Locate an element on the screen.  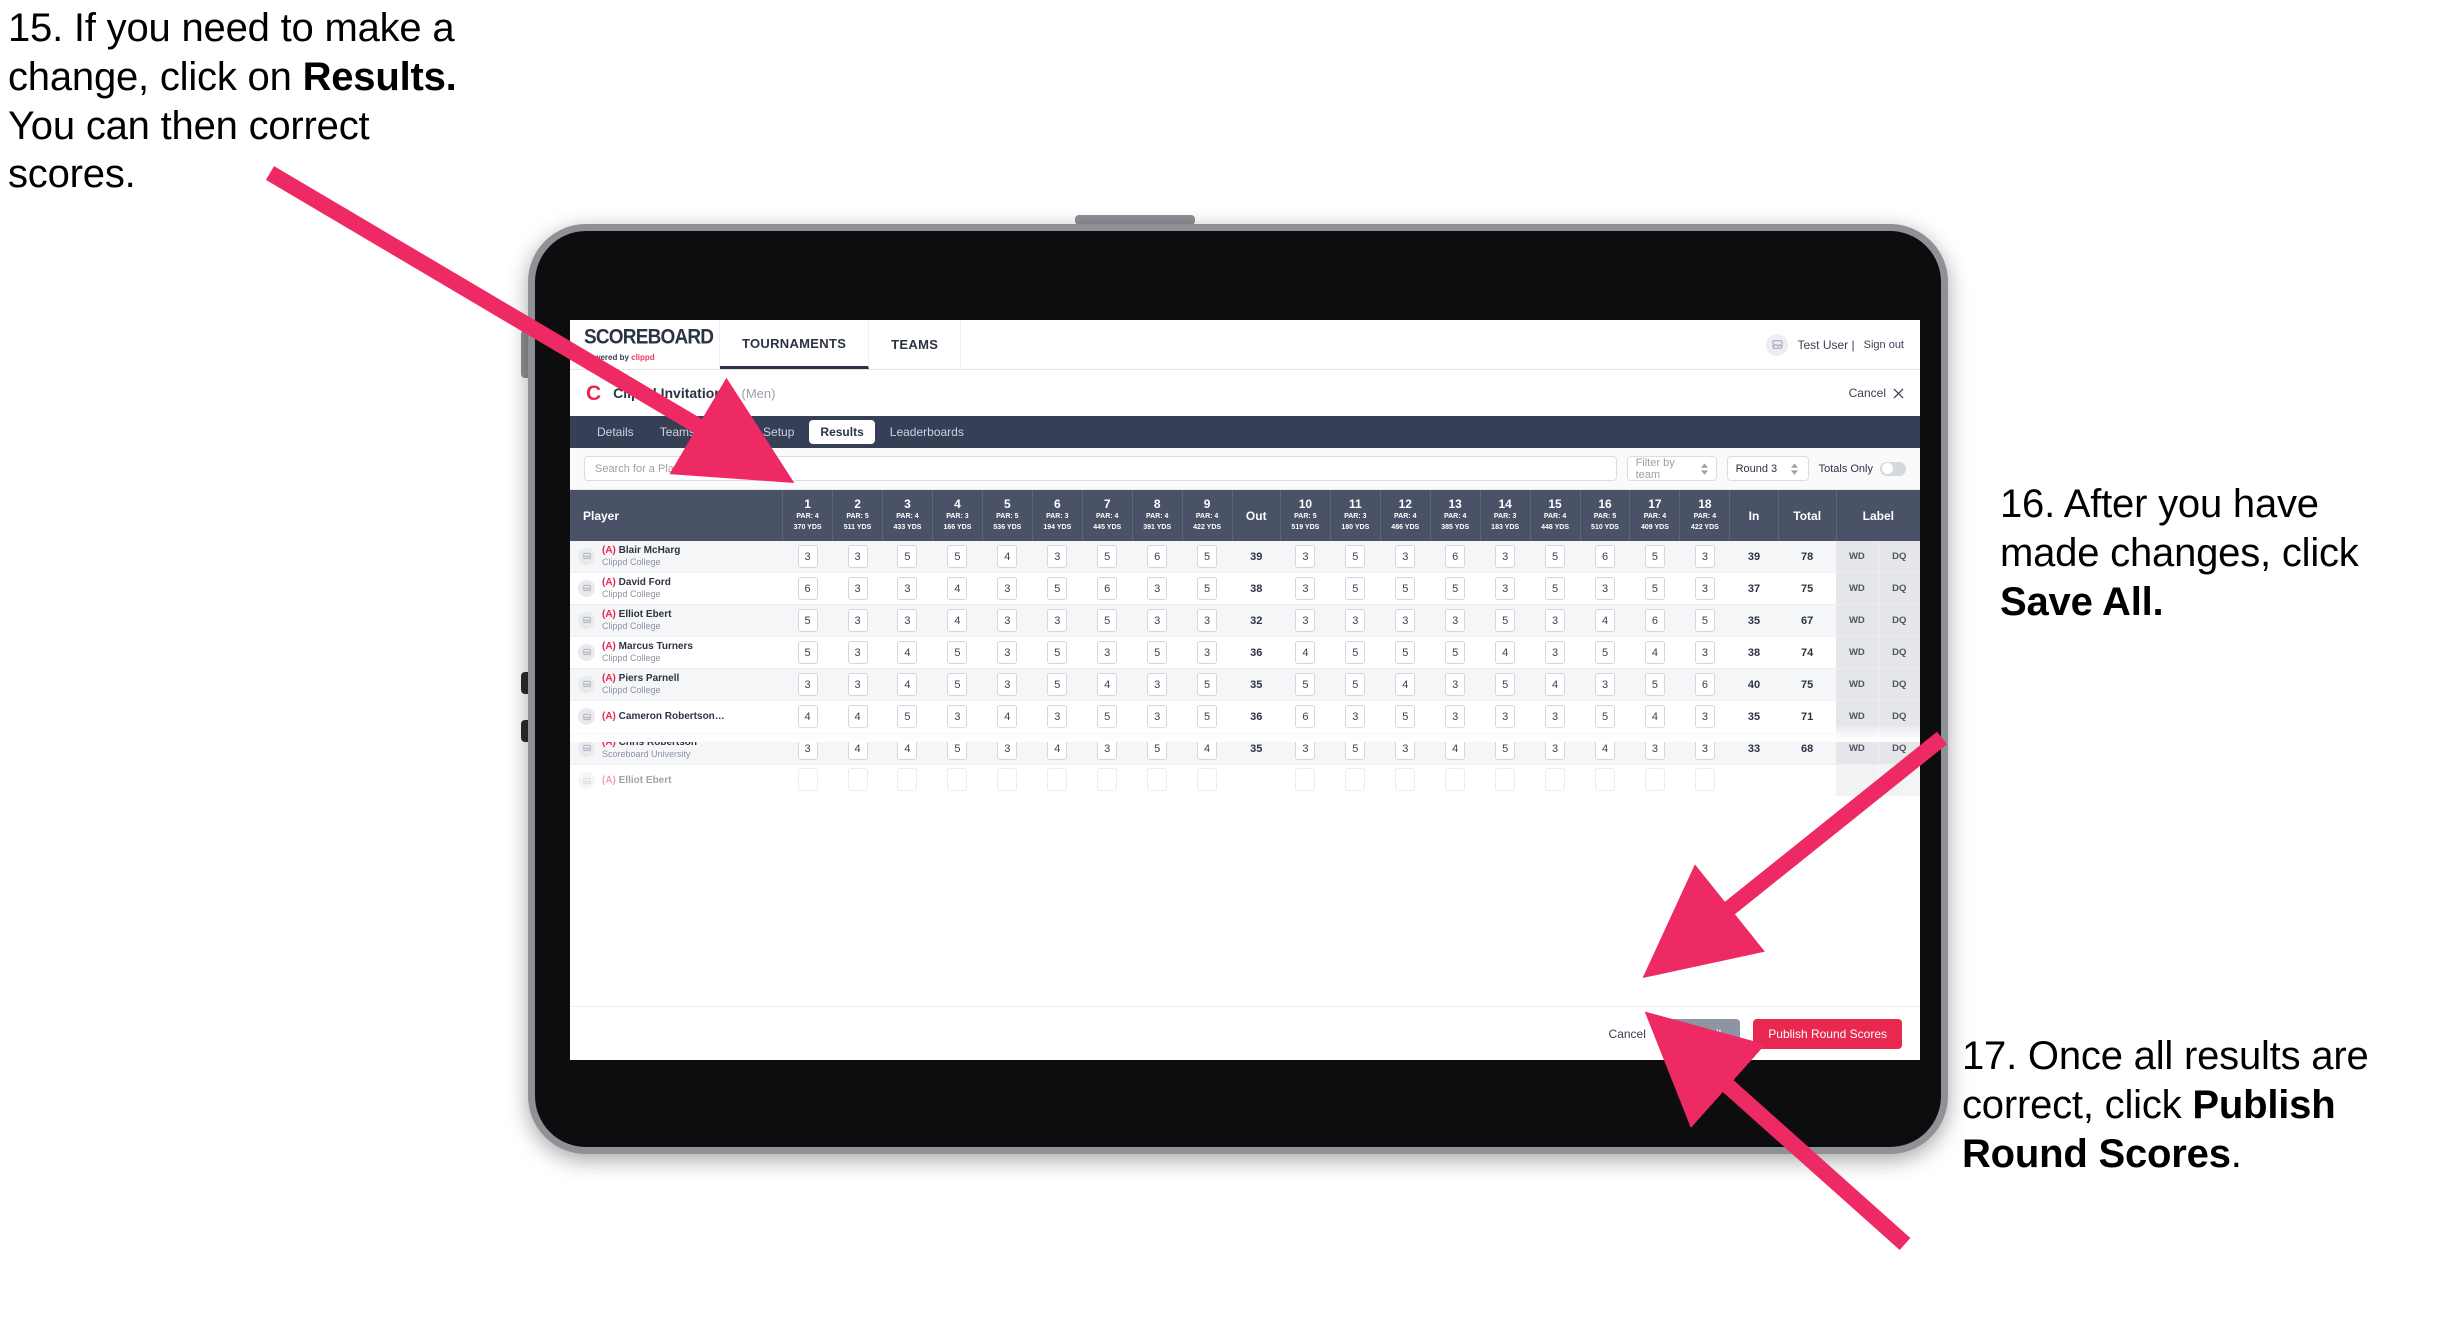
score-cell-hole-14: 4 is located at coordinates (1505, 652).